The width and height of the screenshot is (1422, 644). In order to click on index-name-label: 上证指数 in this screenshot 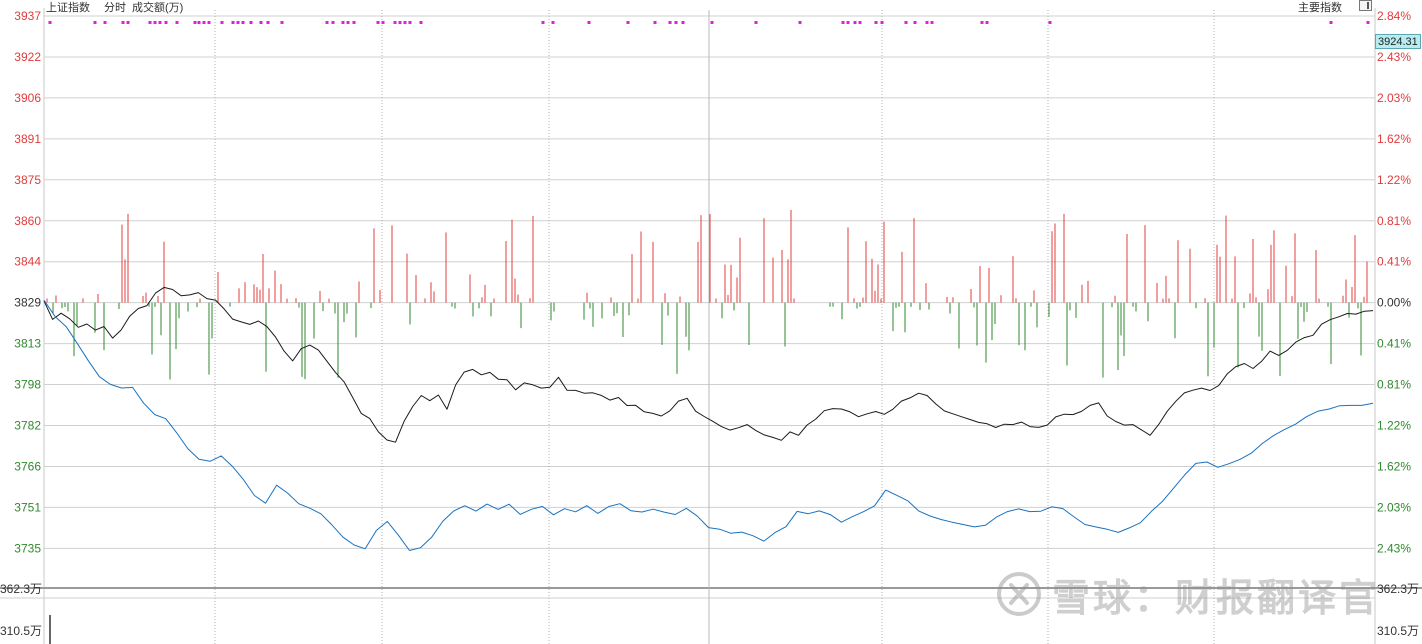, I will do `click(68, 8)`.